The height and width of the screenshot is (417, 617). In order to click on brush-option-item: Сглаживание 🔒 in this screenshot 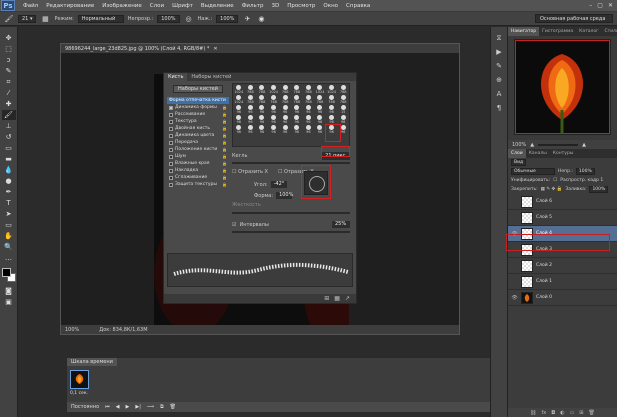, I will do `click(198, 177)`.